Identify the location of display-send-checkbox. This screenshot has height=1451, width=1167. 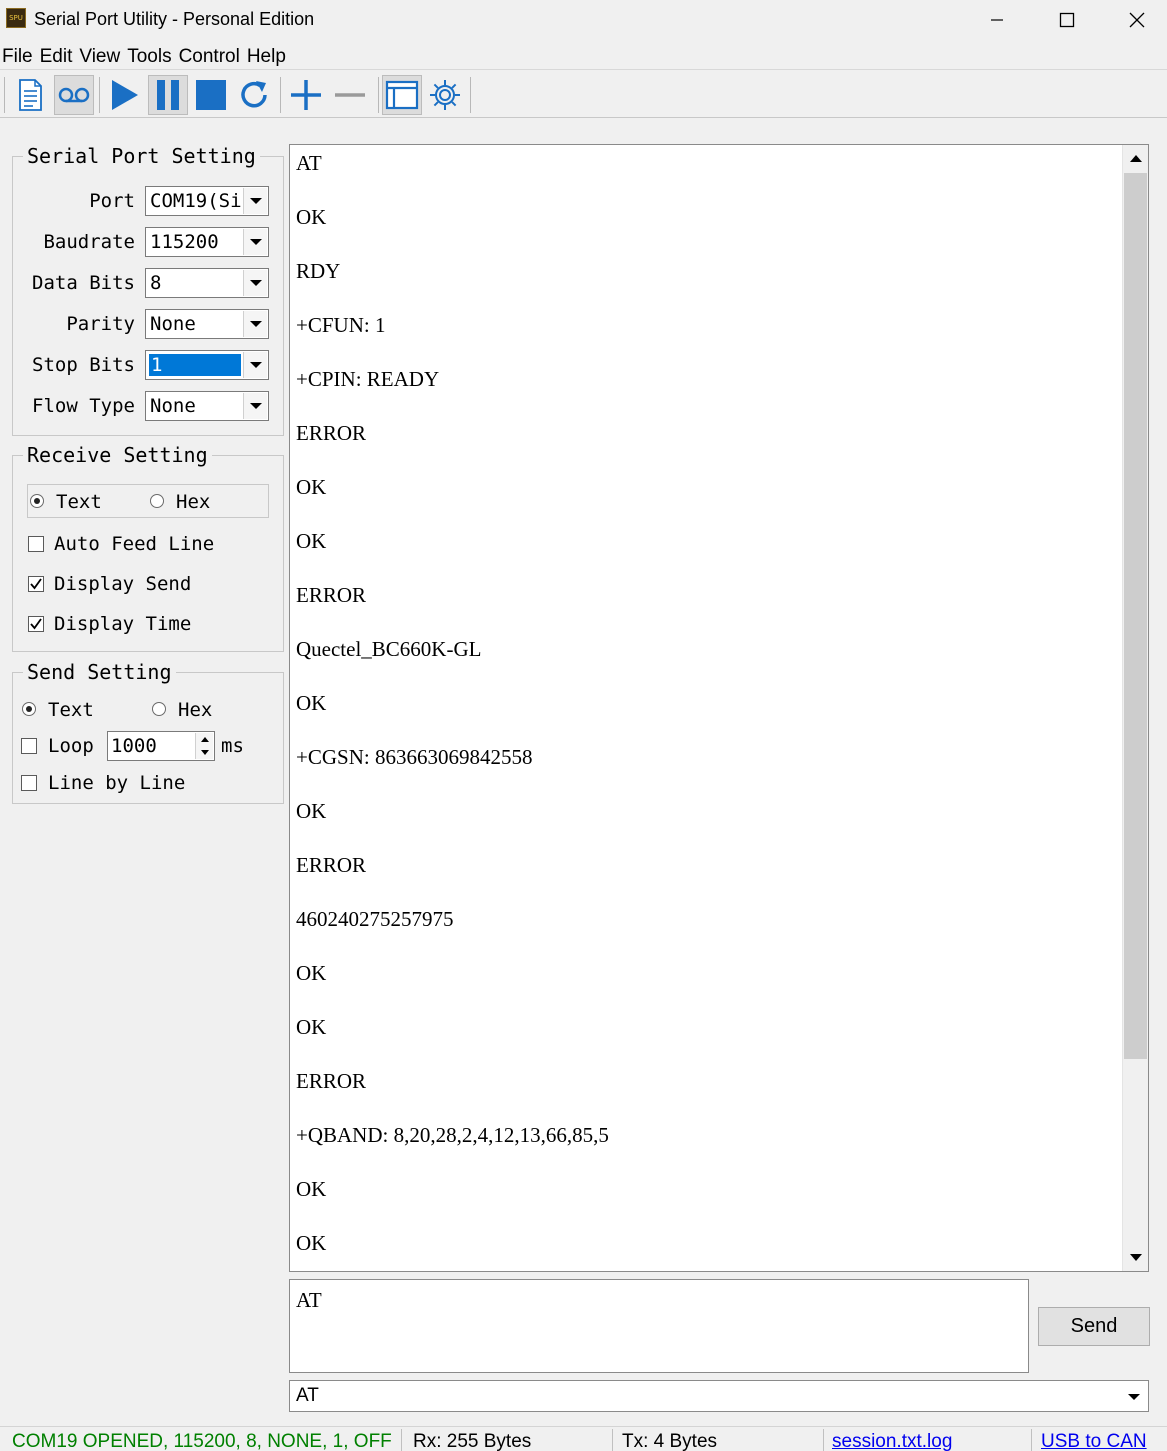
(36, 584).